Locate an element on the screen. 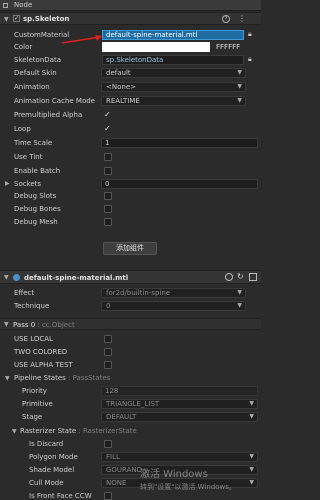 The height and width of the screenshot is (500, 320). expand-icon: ▶ is located at coordinates (7, 183).